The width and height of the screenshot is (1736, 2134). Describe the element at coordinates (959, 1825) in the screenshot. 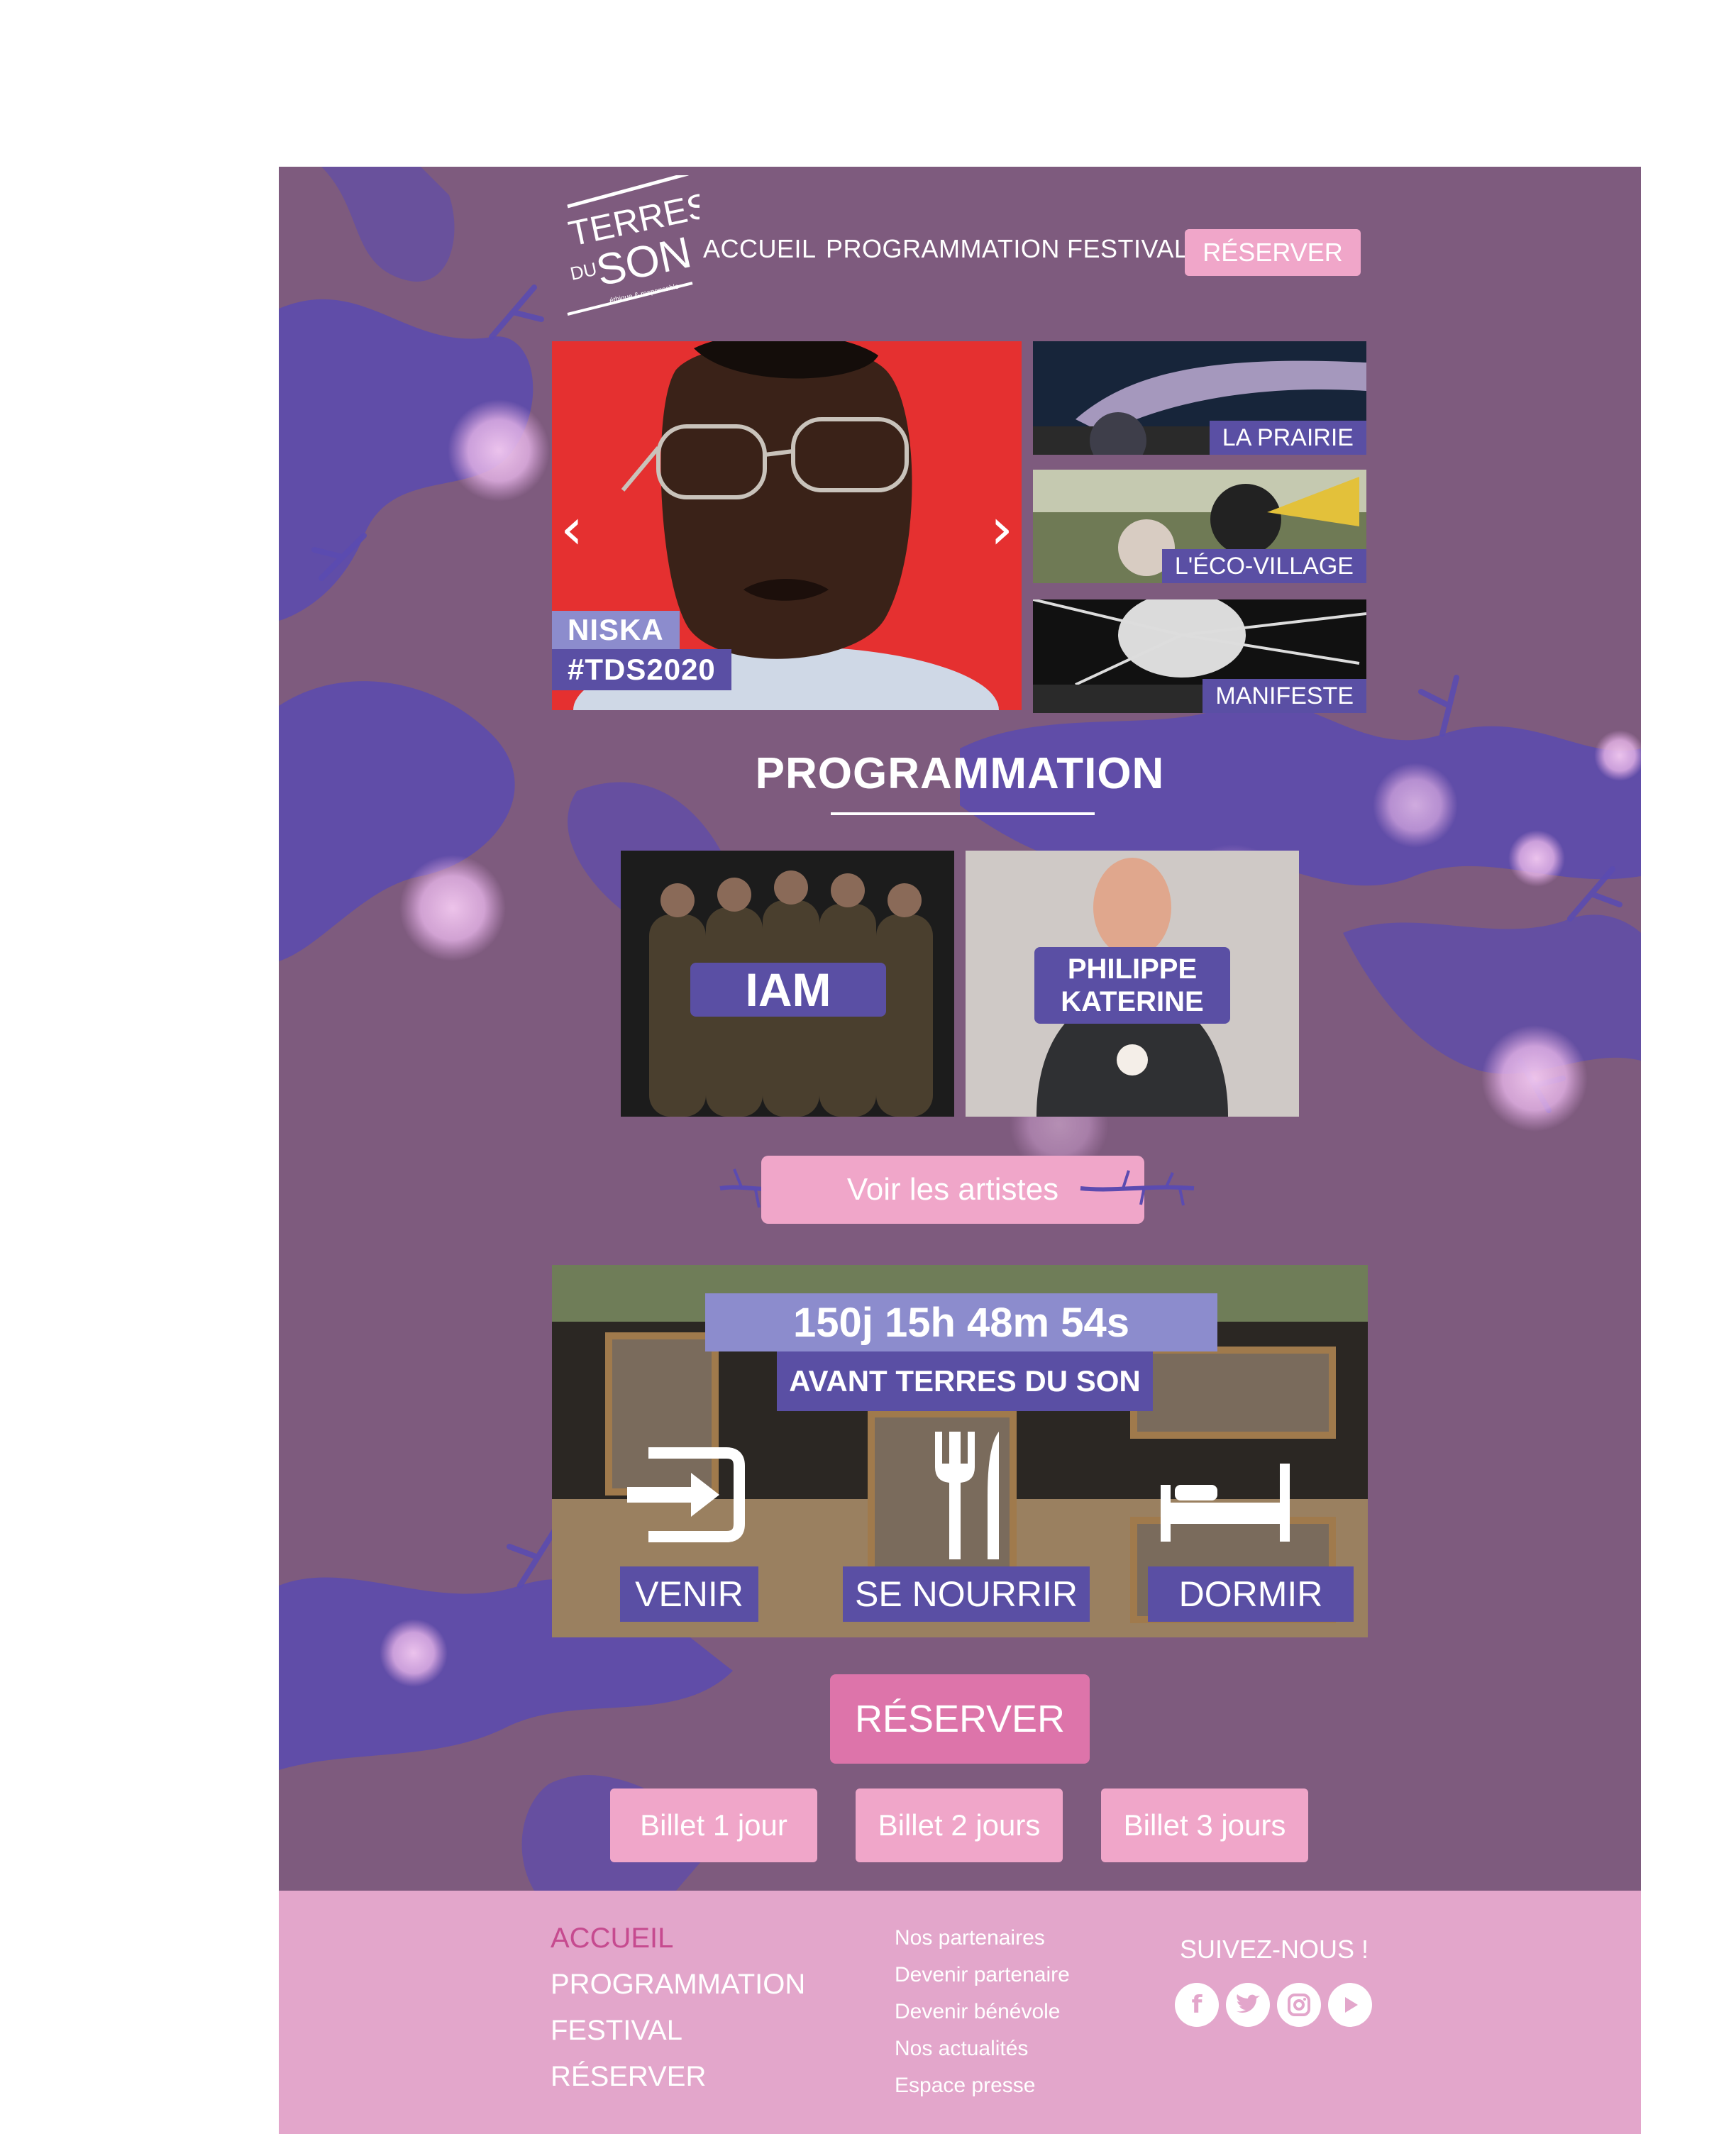

I see `ticket-2-days-button: Billet 2 jours` at that location.